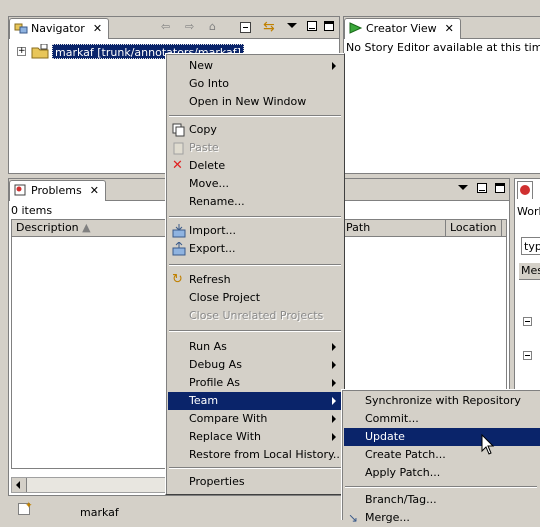 The height and width of the screenshot is (527, 540). What do you see at coordinates (255, 166) in the screenshot?
I see `menu-item-delete: ✕ Delete` at bounding box center [255, 166].